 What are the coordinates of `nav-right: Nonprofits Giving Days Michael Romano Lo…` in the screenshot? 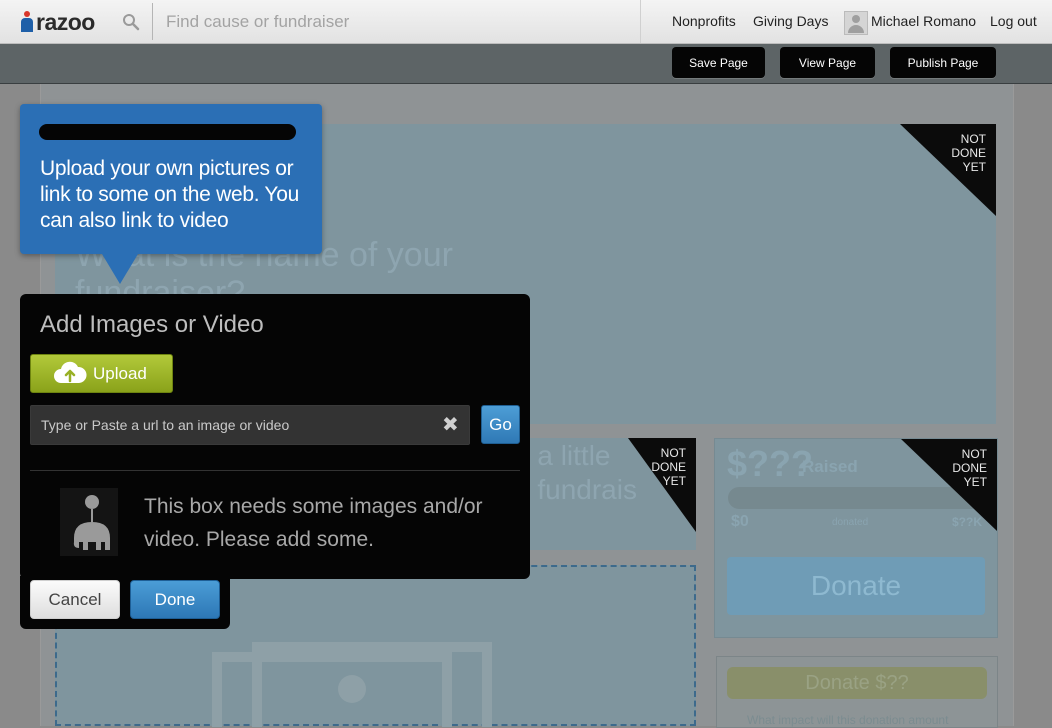 It's located at (846, 21).